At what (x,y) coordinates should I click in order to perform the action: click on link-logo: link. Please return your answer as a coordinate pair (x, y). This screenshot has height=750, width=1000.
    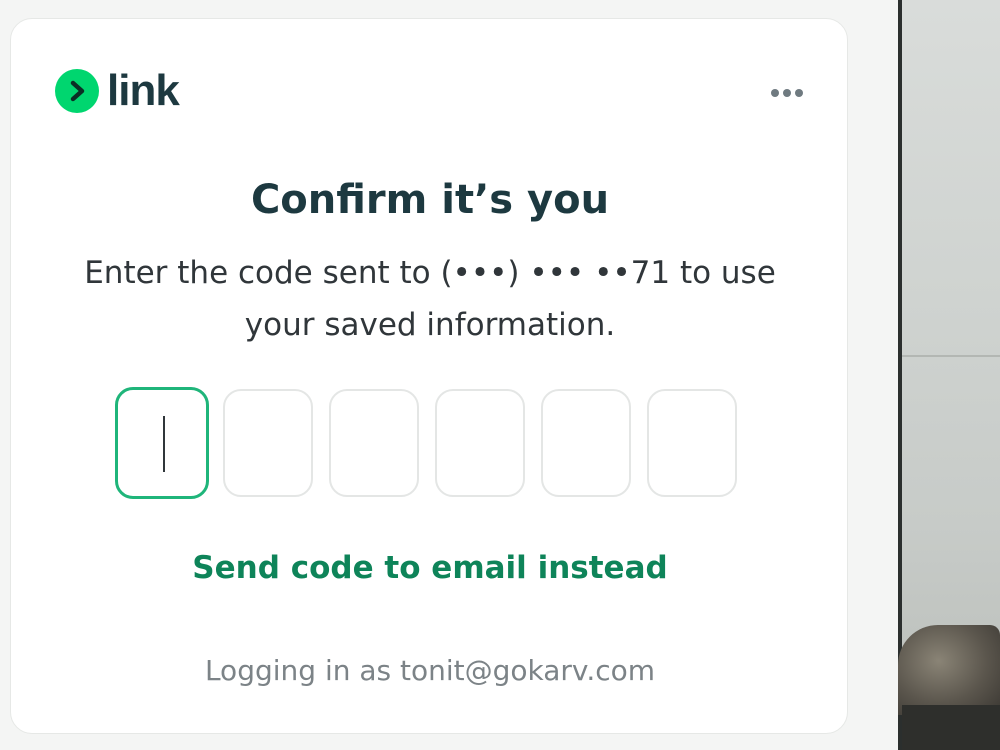
    Looking at the image, I should click on (117, 90).